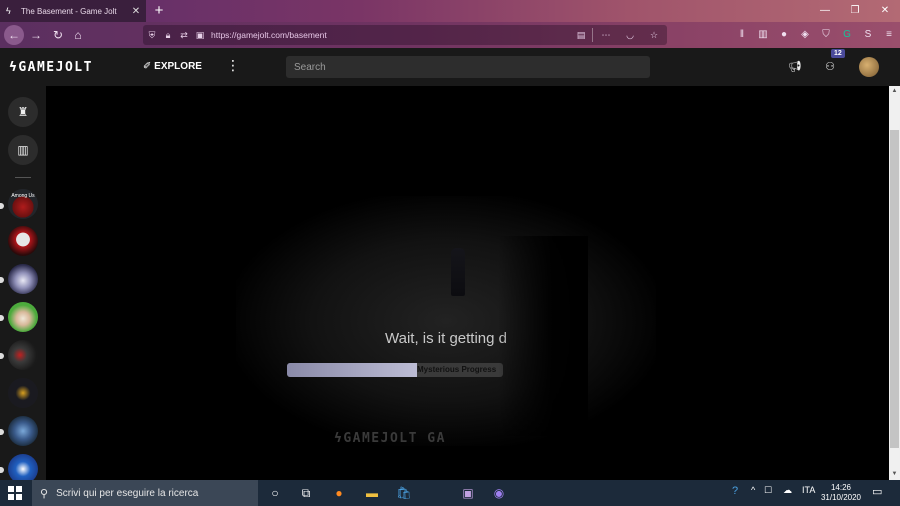  What do you see at coordinates (136, 11) in the screenshot?
I see `tab-close-icon: ✕` at bounding box center [136, 11].